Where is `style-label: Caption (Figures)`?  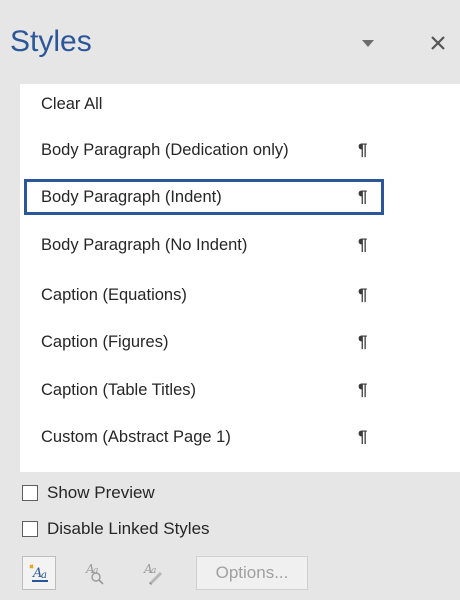
style-label: Caption (Figures) is located at coordinates (105, 342).